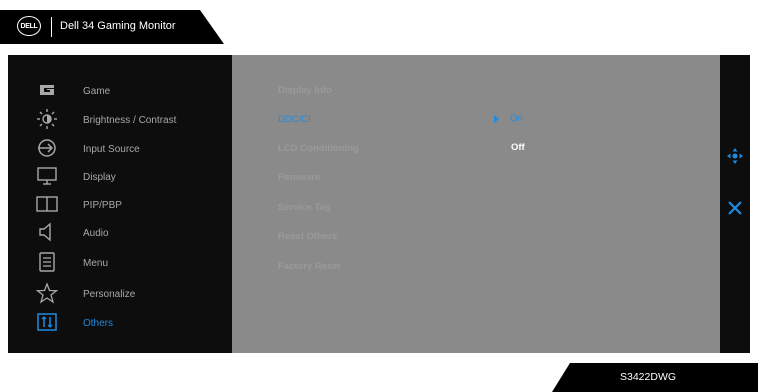  Describe the element at coordinates (305, 90) in the screenshot. I see `submenu-item-display-info: Display Info` at that location.